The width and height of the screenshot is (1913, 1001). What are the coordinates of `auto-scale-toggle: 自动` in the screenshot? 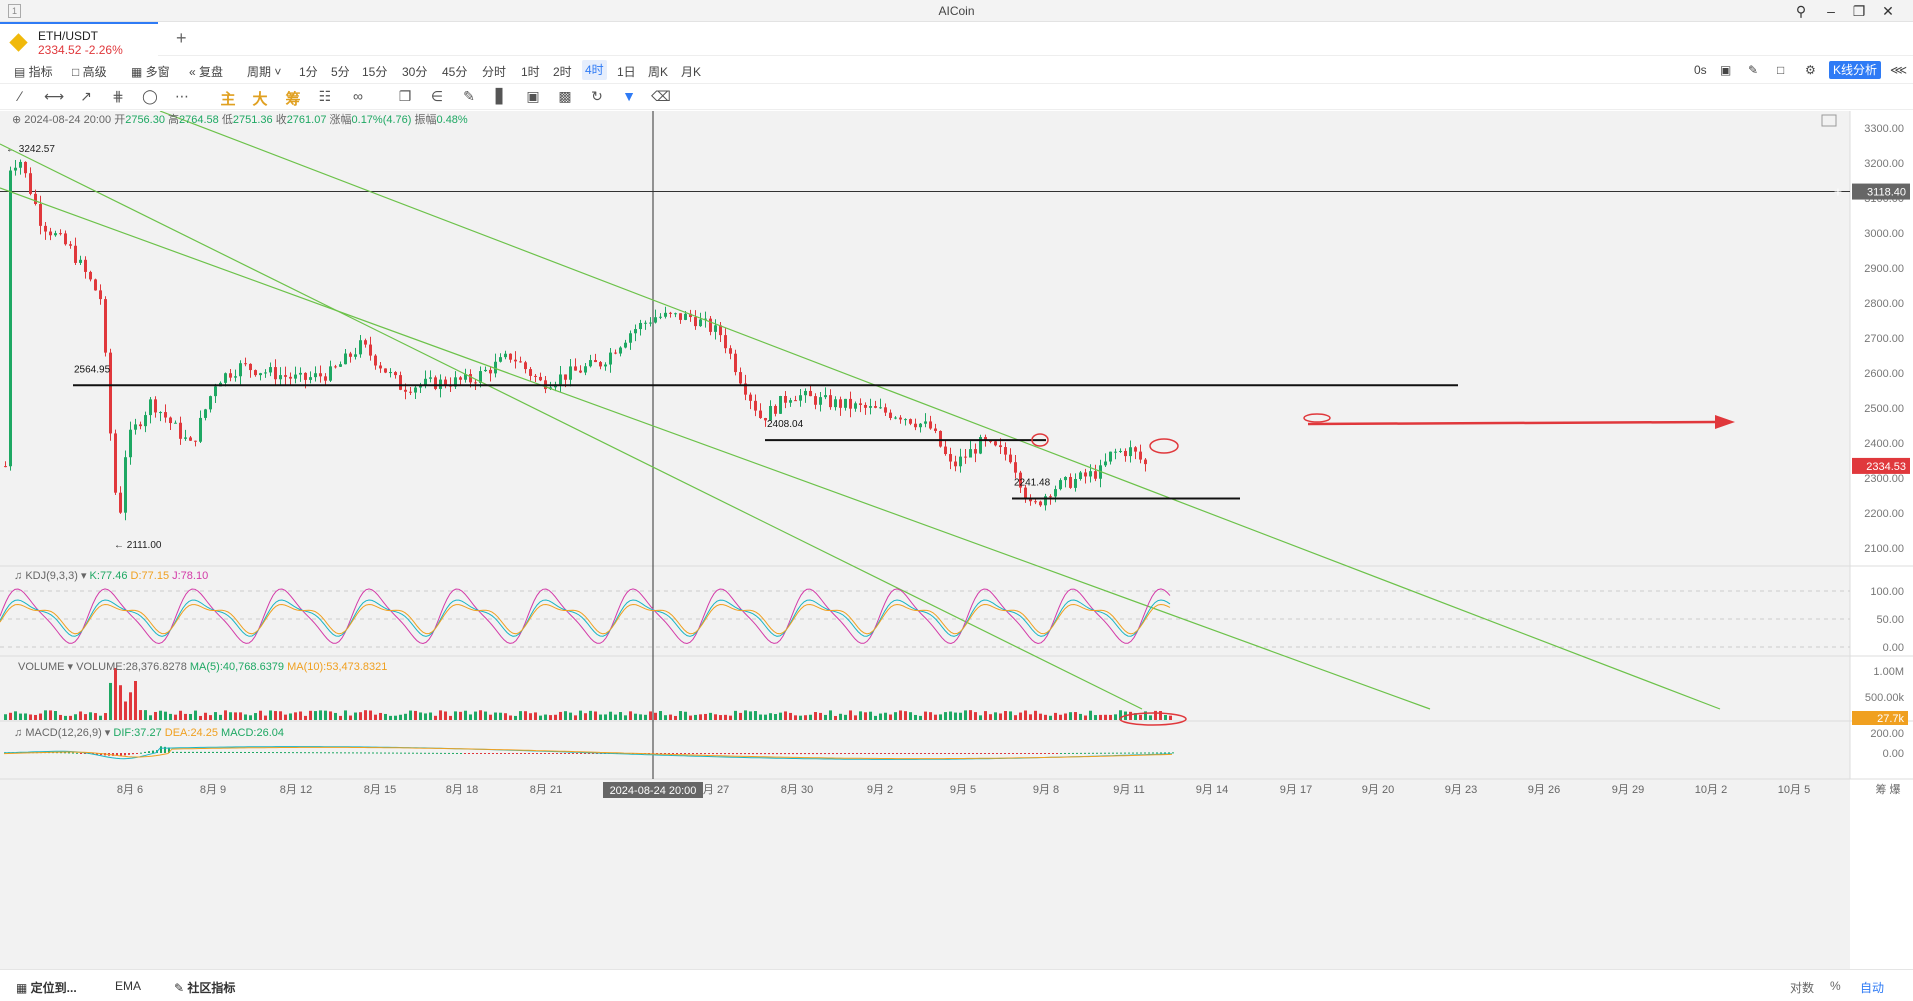 It's located at (1872, 987).